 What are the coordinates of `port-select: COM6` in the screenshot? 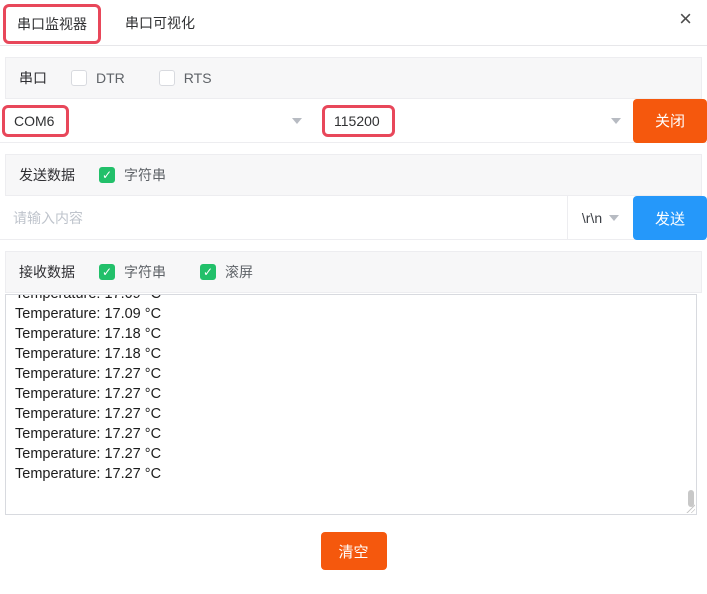 It's located at (158, 120).